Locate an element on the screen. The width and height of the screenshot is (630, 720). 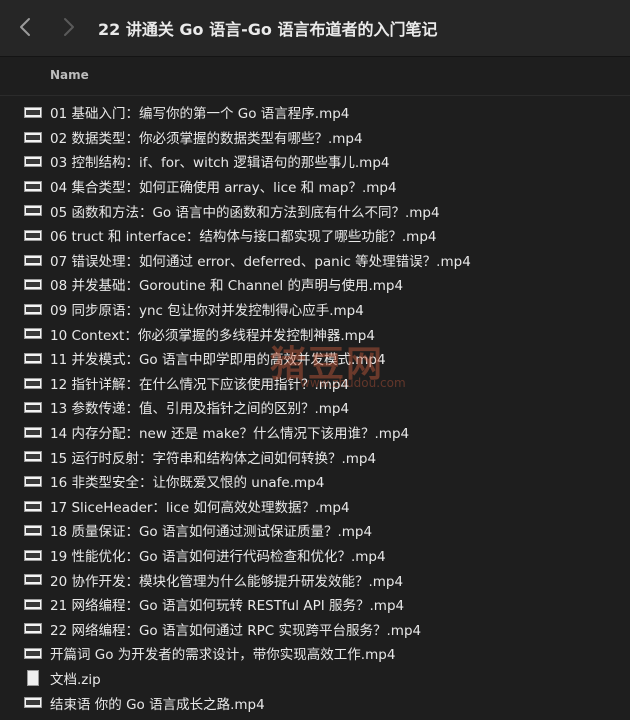
watermark-url: www.zhudou.com is located at coordinates (353, 383).